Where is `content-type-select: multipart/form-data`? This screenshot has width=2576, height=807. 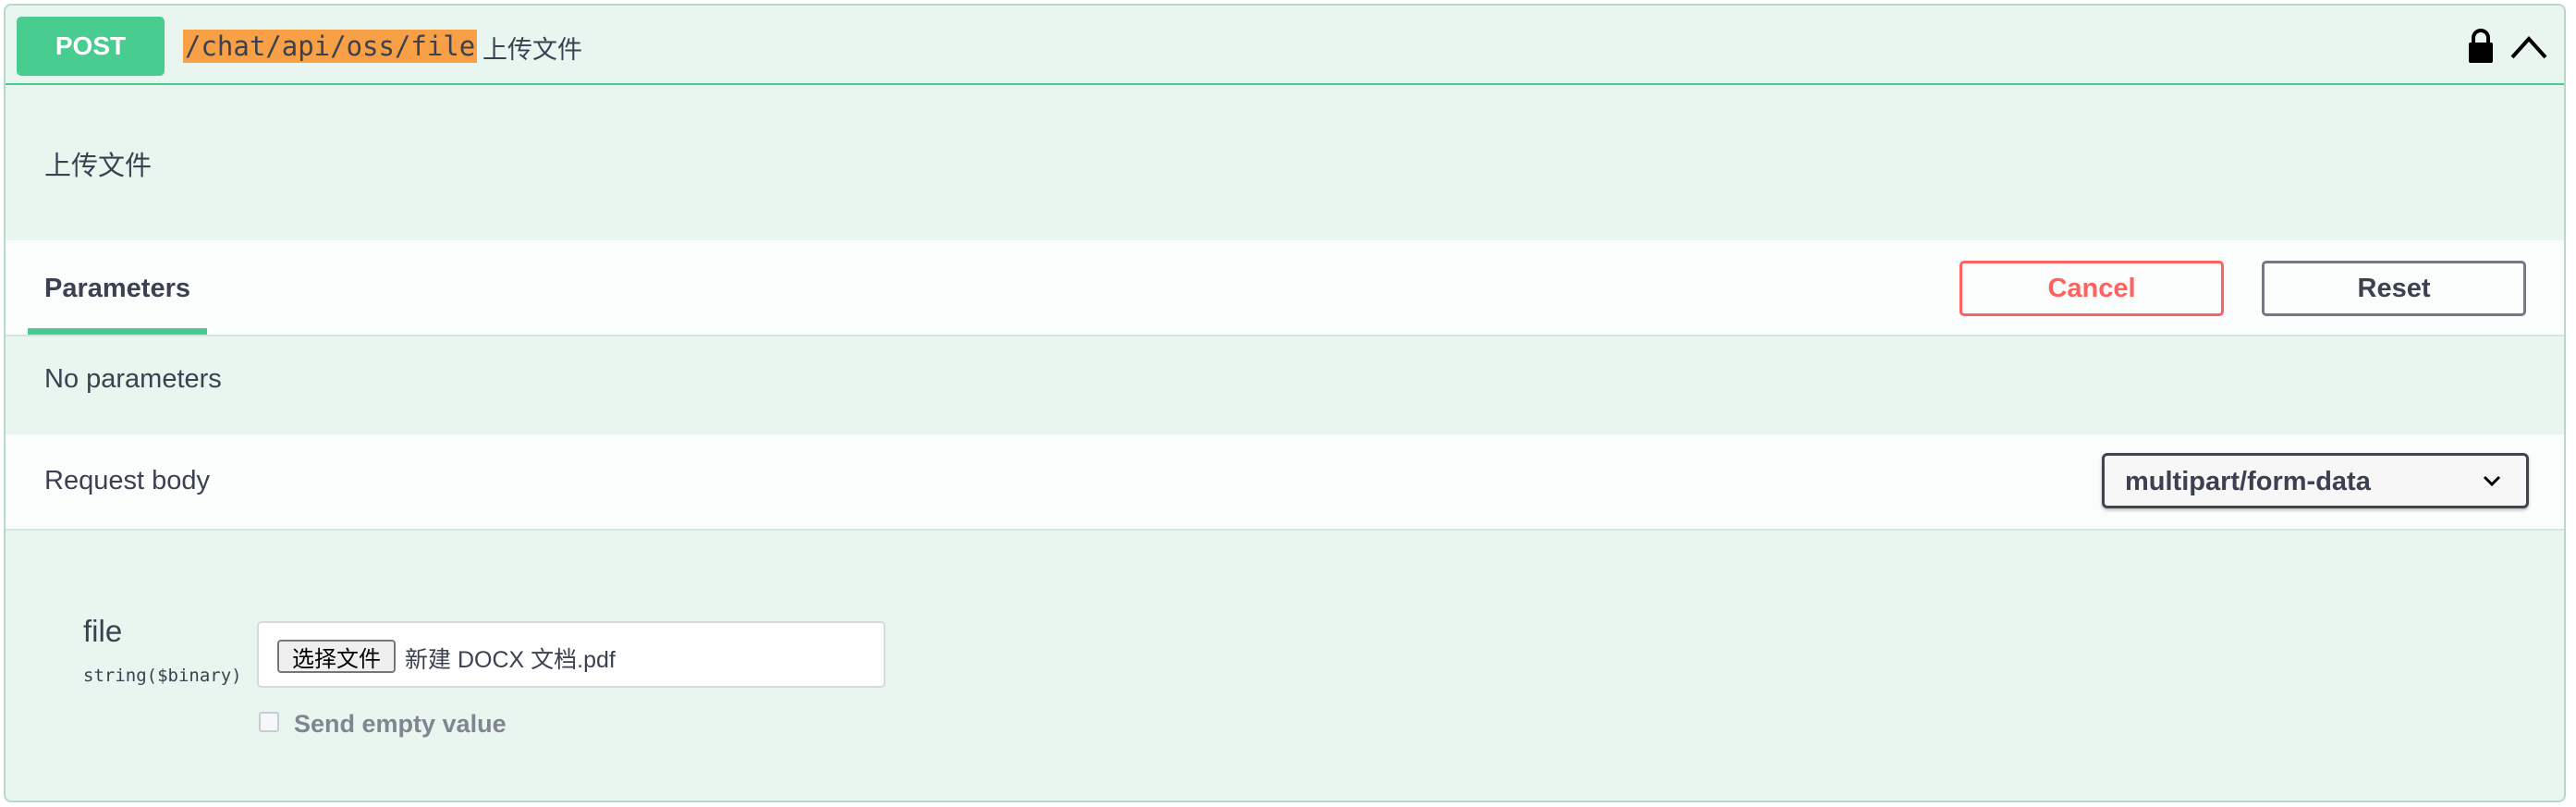
content-type-select: multipart/form-data is located at coordinates (2315, 480).